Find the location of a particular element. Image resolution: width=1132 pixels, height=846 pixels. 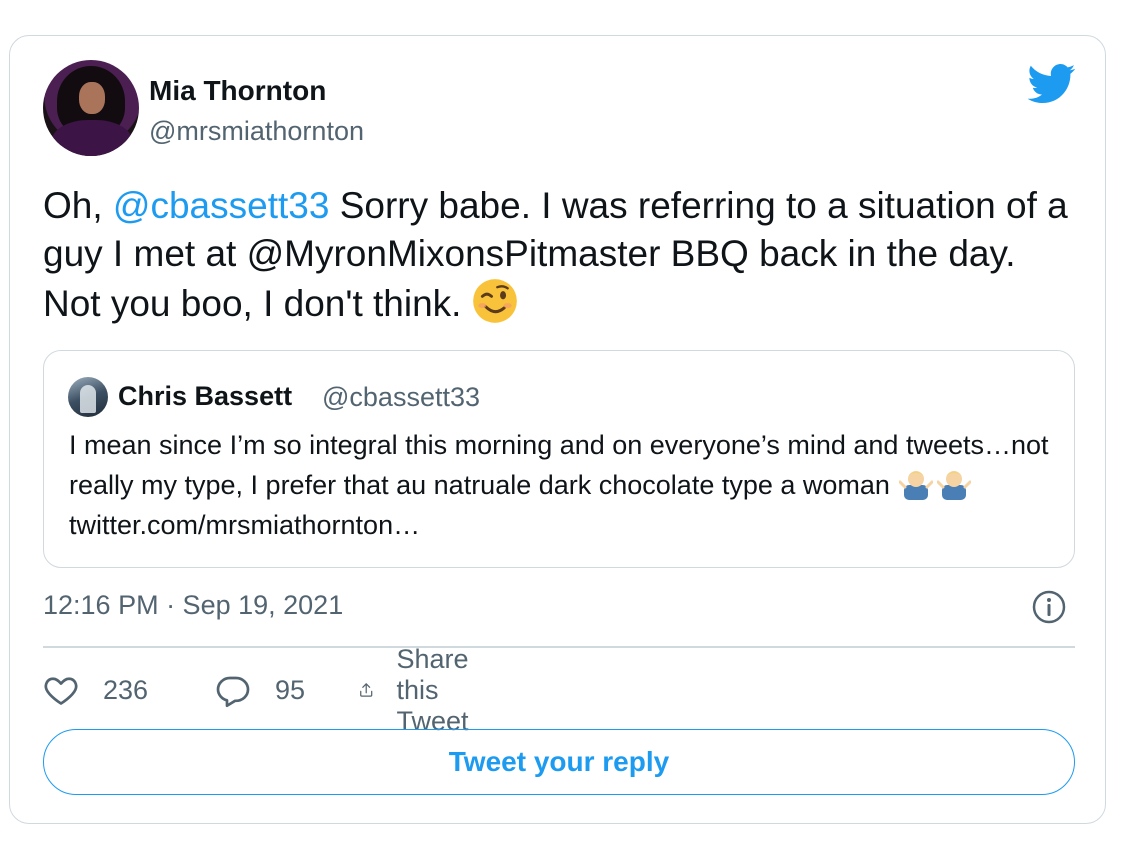

tweet-timestamp: 12:16 PM · Sep 19, 2021 is located at coordinates (193, 605).